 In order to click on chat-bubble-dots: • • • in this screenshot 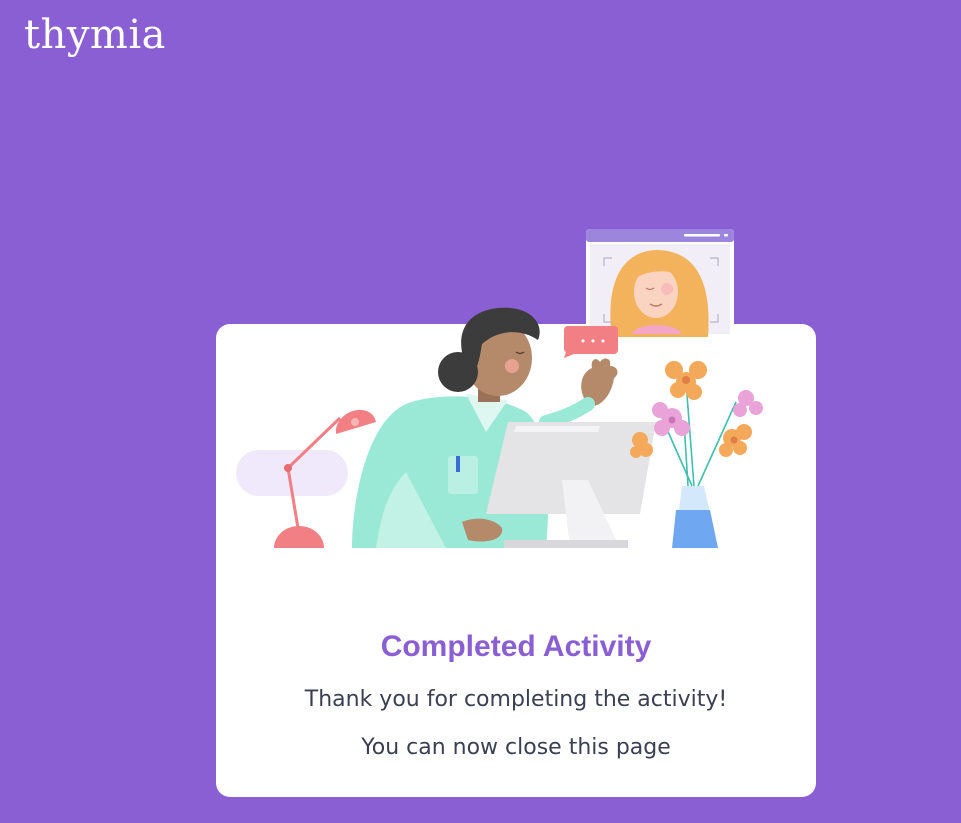, I will do `click(593, 341)`.